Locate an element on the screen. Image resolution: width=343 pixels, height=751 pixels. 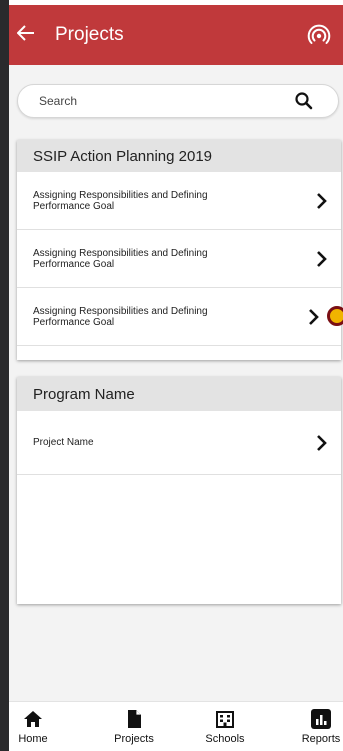
search-icon is located at coordinates (304, 101).